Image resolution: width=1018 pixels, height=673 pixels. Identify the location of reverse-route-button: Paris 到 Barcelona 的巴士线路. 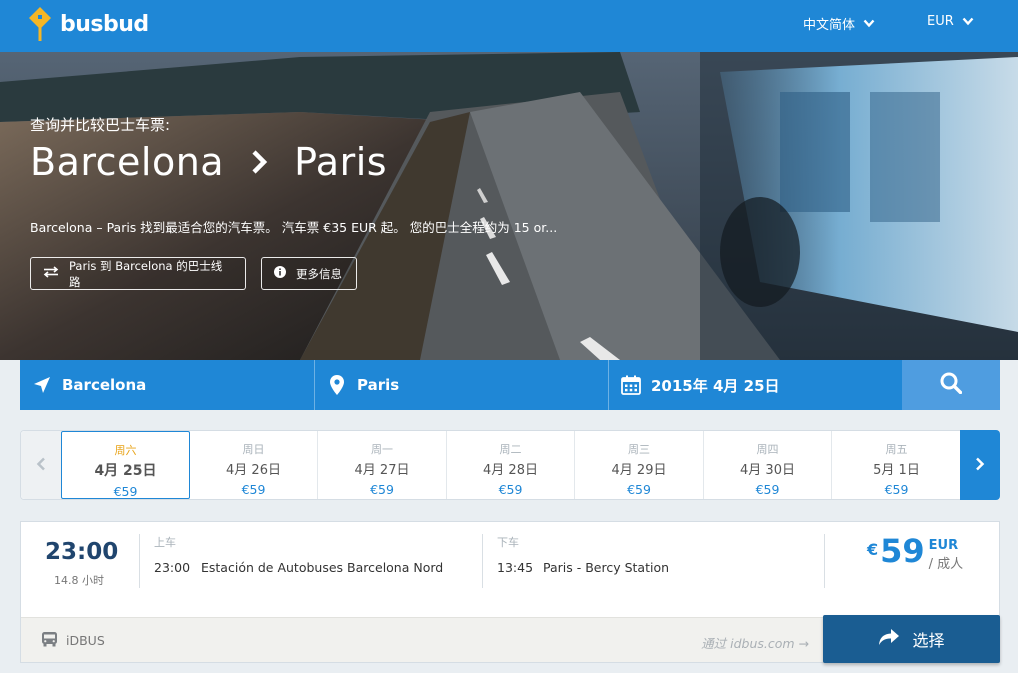
(138, 273).